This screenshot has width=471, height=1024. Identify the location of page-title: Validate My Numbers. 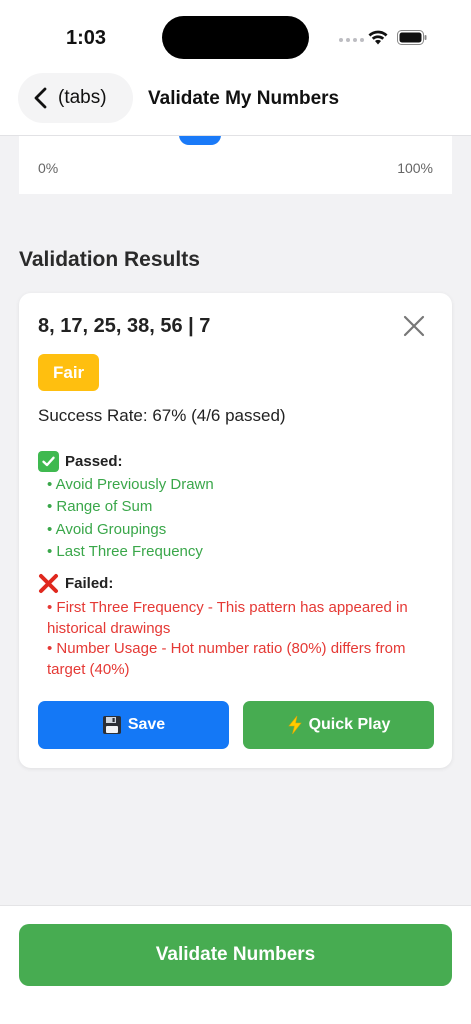
(244, 98).